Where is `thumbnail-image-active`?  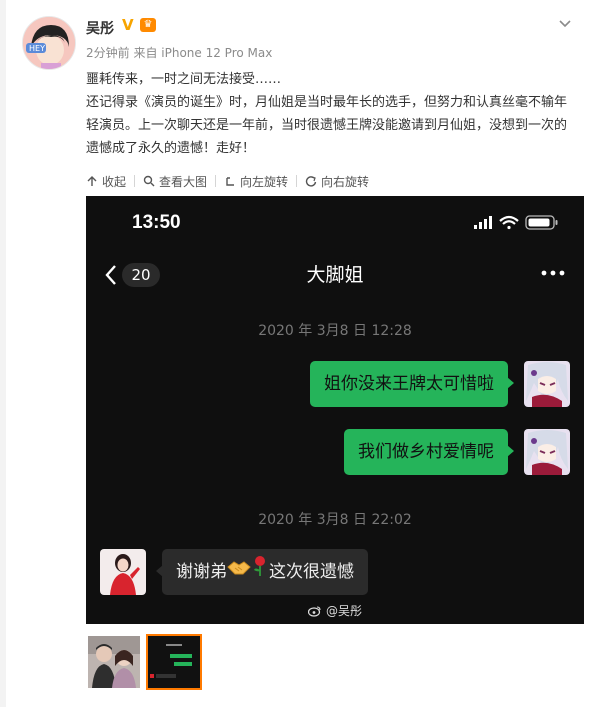
thumbnail-image-active is located at coordinates (174, 662).